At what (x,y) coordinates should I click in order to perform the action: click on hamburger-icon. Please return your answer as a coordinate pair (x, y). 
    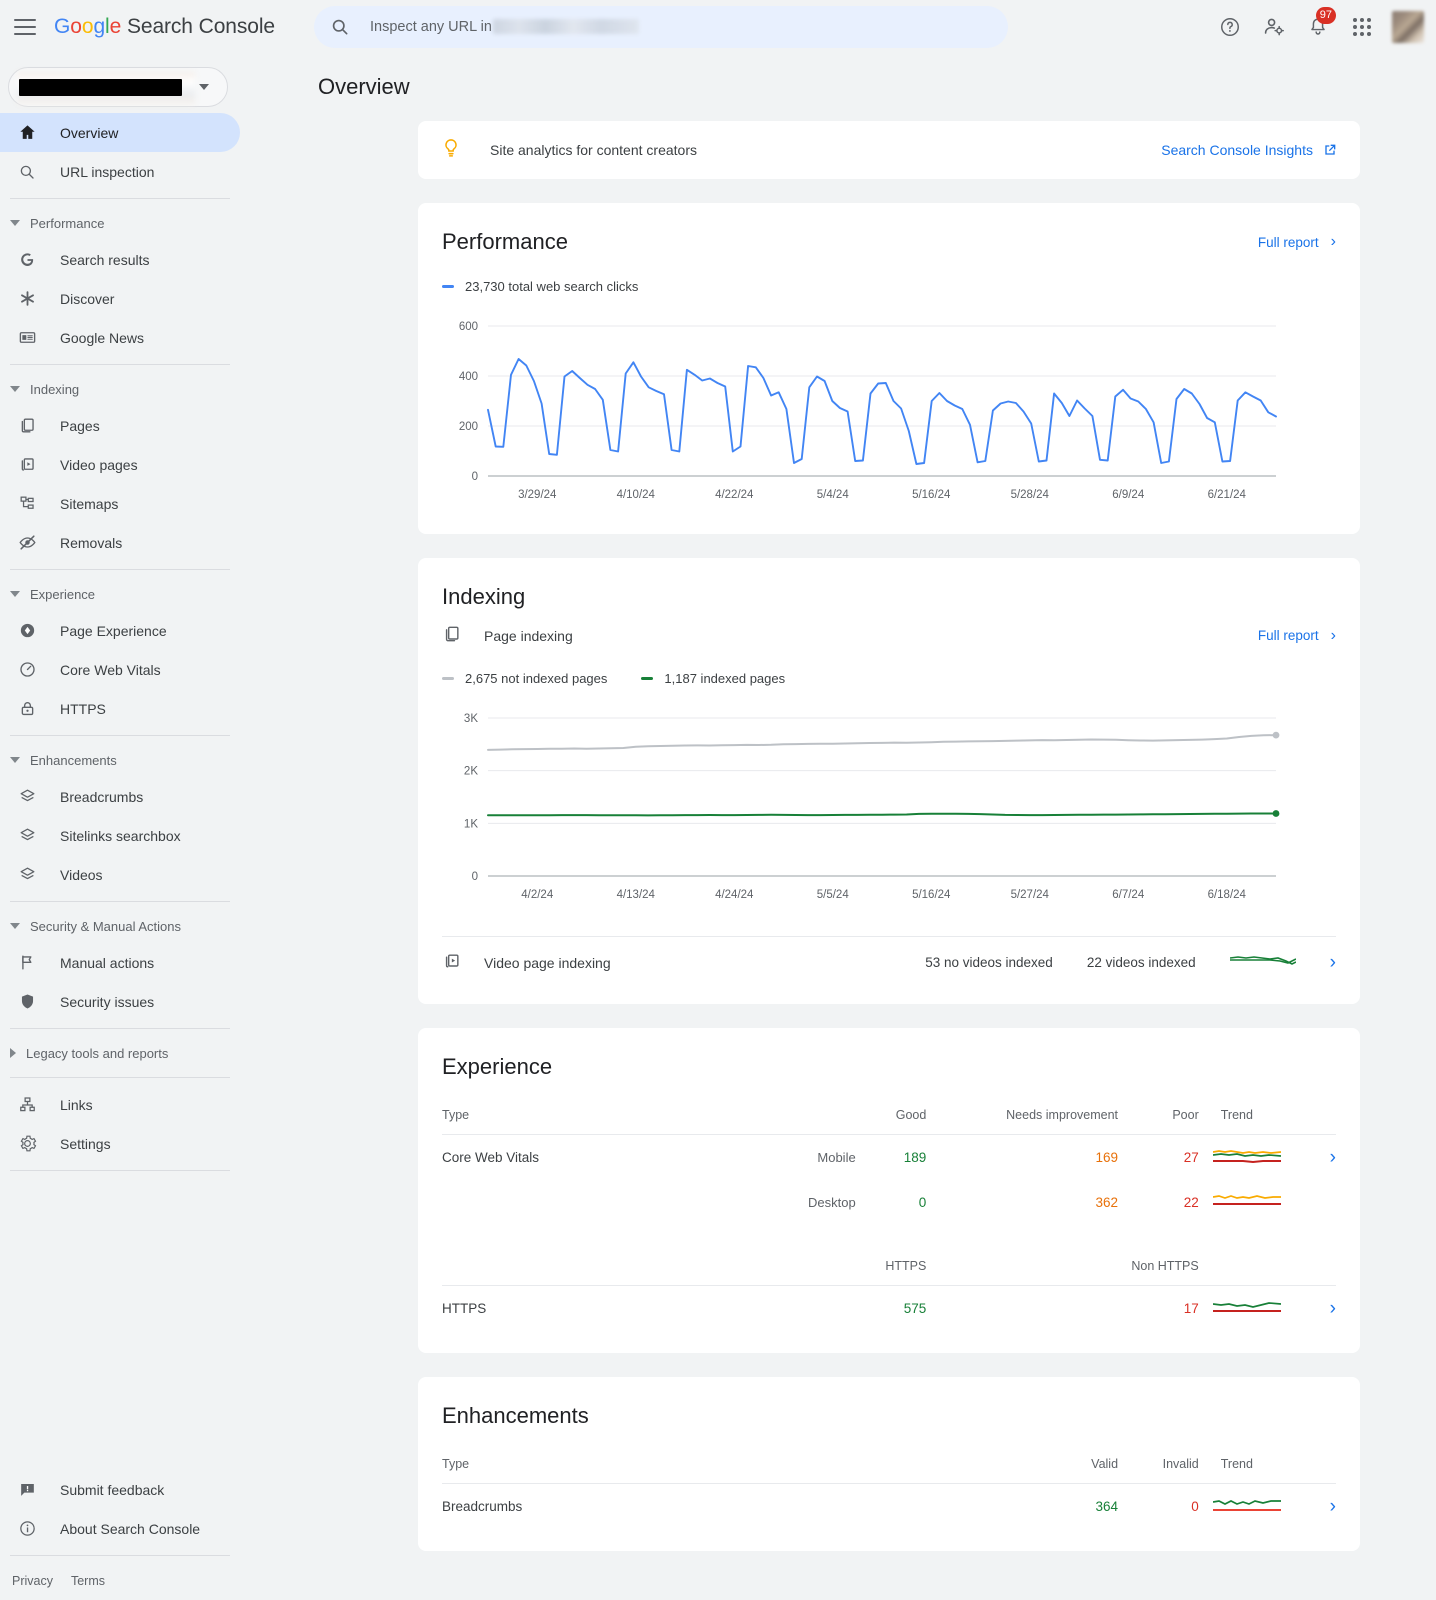
    Looking at the image, I should click on (25, 26).